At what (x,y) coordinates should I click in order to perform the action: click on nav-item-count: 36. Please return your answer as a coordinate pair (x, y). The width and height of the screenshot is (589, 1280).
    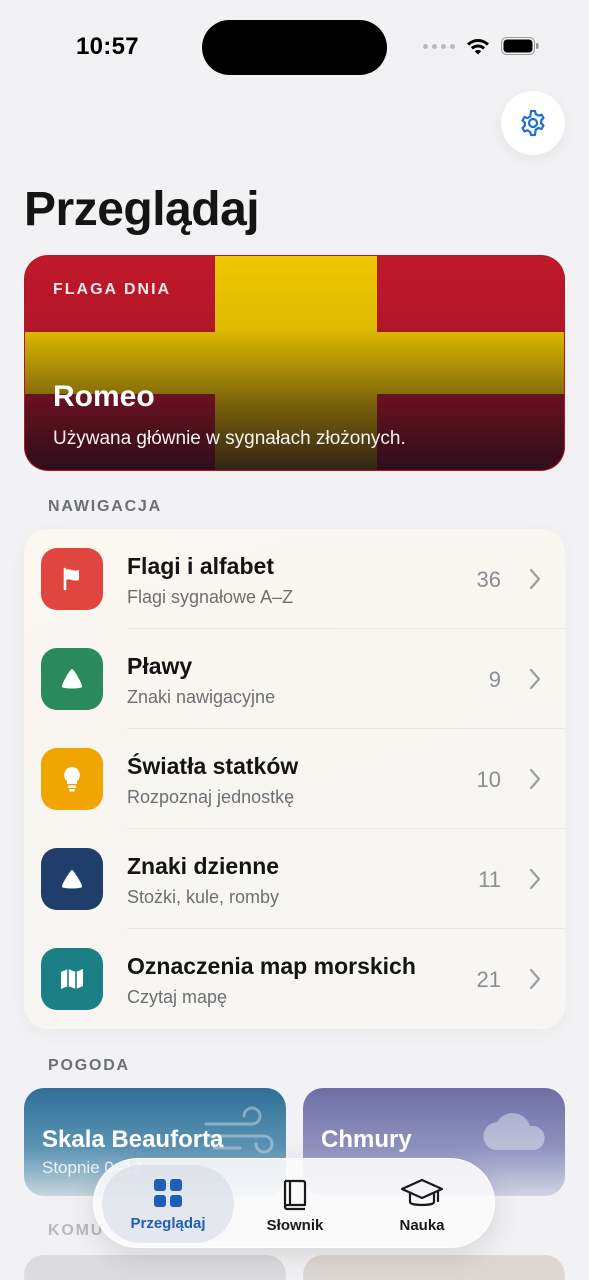
    Looking at the image, I should click on (488, 579).